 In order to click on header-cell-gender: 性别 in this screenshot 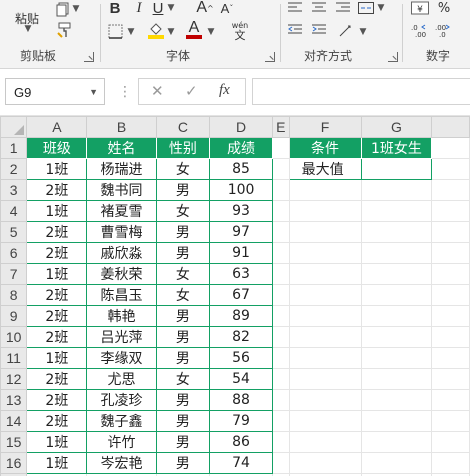, I will do `click(183, 148)`.